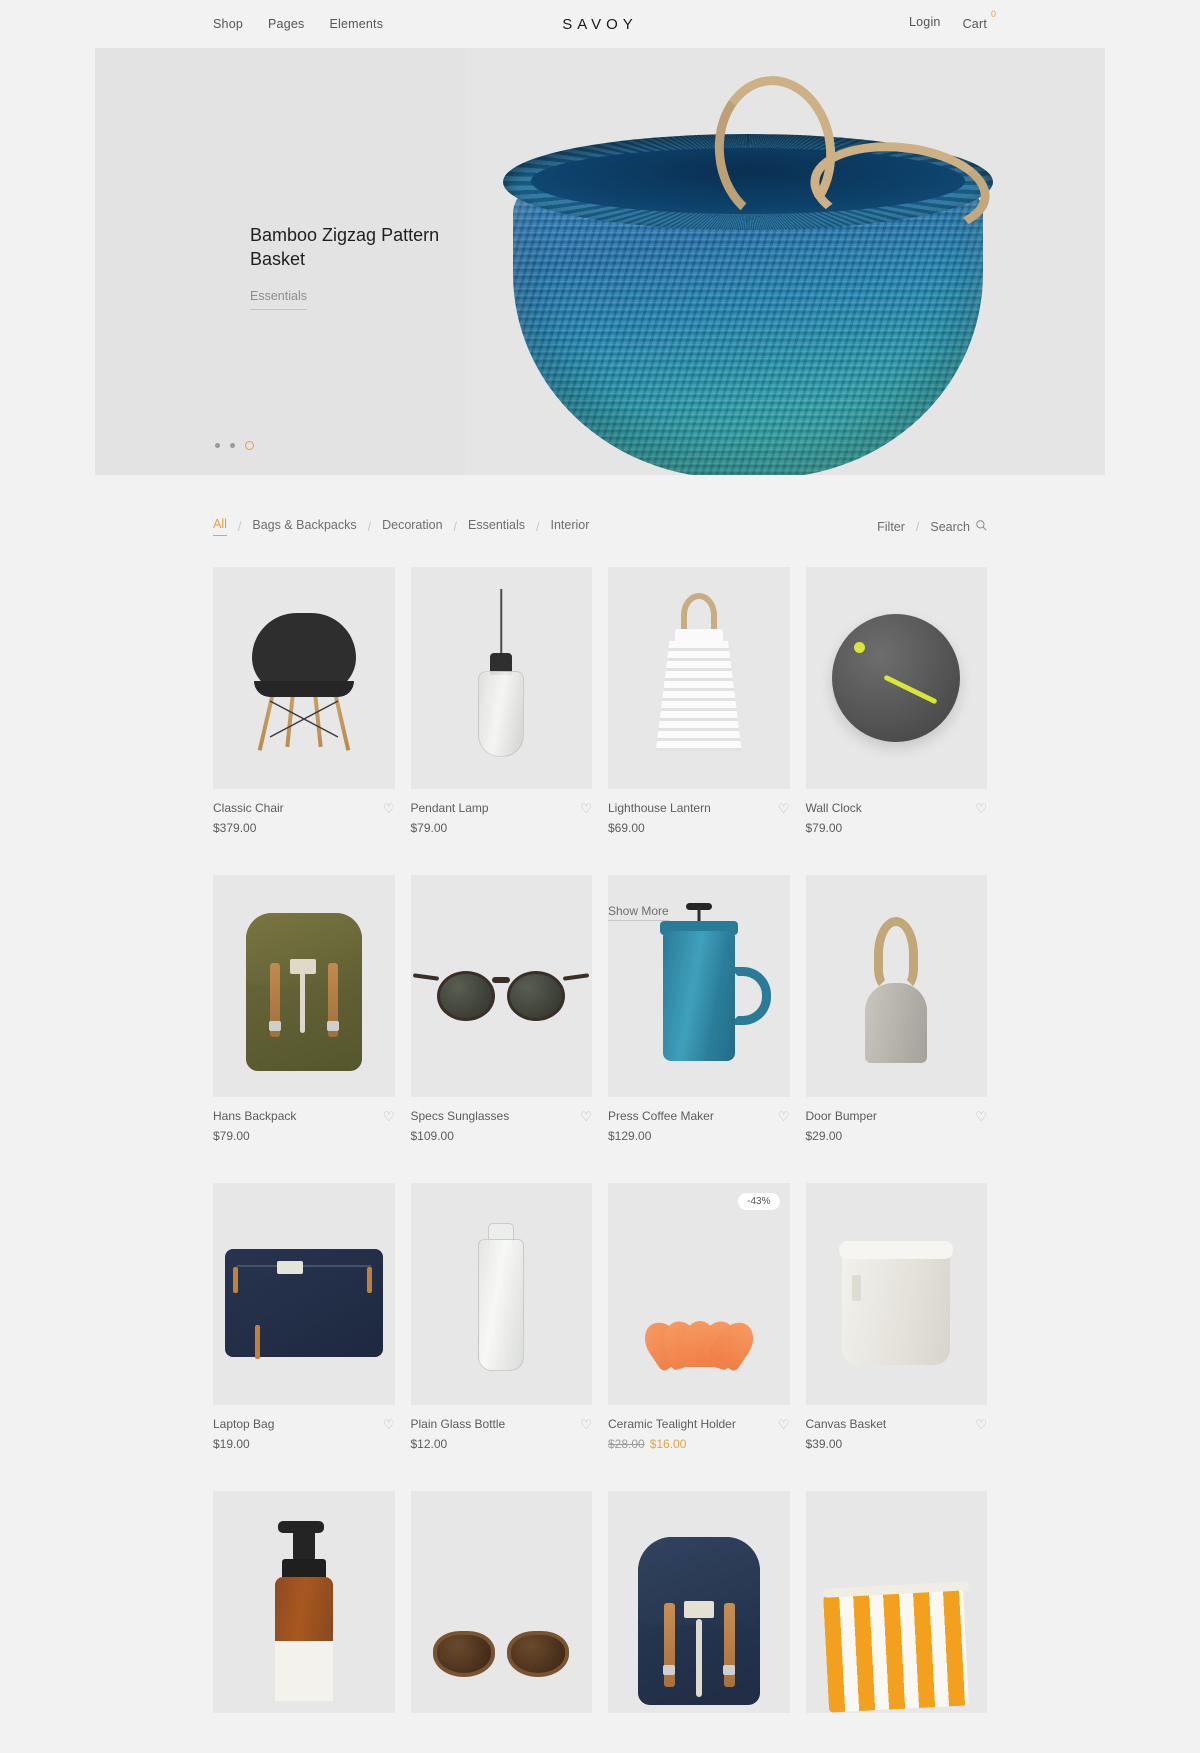  Describe the element at coordinates (304, 678) in the screenshot. I see `product-image-classic-chair` at that location.